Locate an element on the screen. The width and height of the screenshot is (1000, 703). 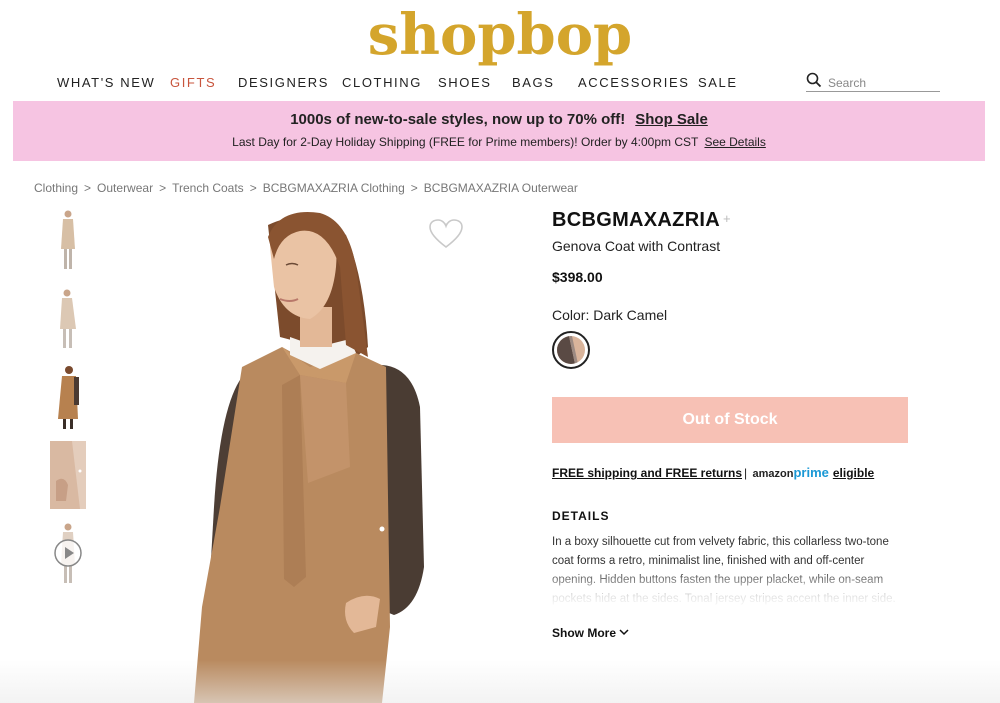
product-price: $398.00 is located at coordinates (577, 277).